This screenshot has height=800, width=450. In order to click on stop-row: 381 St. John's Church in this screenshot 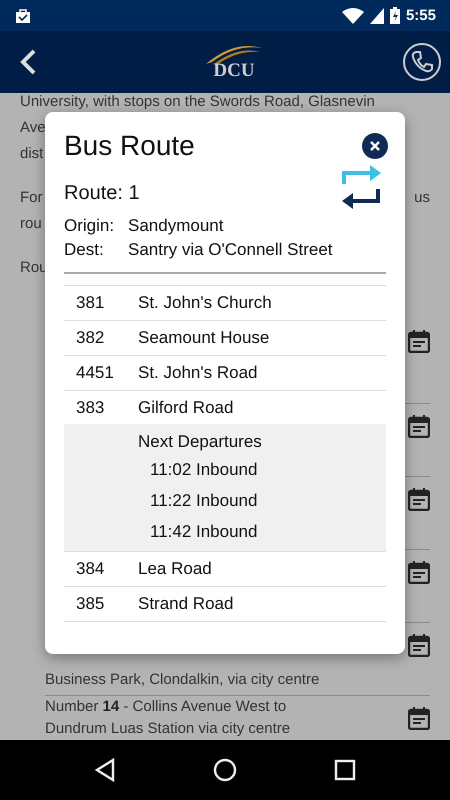, I will do `click(225, 303)`.